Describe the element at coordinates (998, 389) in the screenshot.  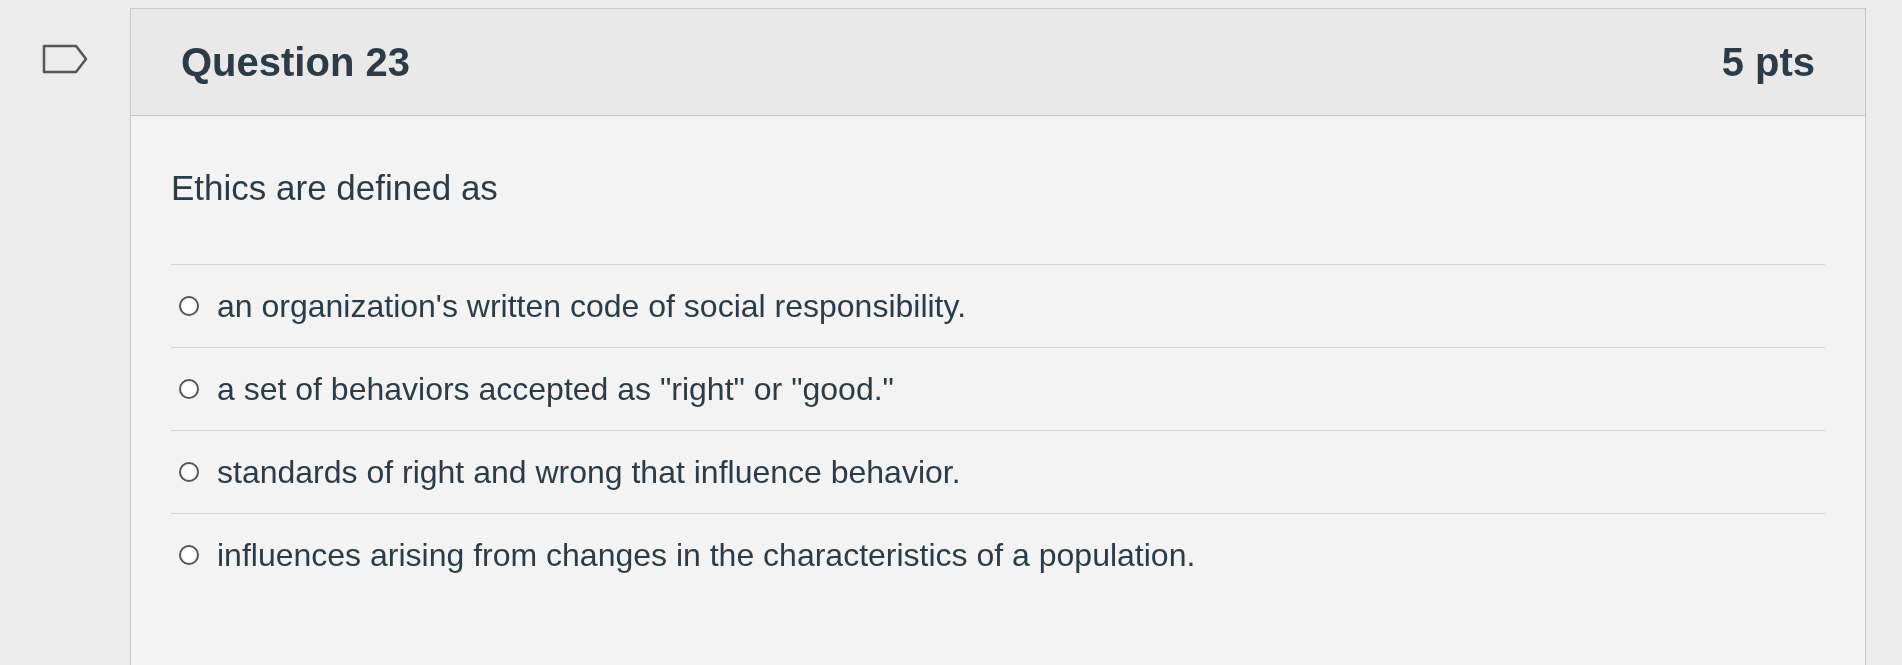
I see `answer-option: a set of behaviors accepted as "right" or "good."` at that location.